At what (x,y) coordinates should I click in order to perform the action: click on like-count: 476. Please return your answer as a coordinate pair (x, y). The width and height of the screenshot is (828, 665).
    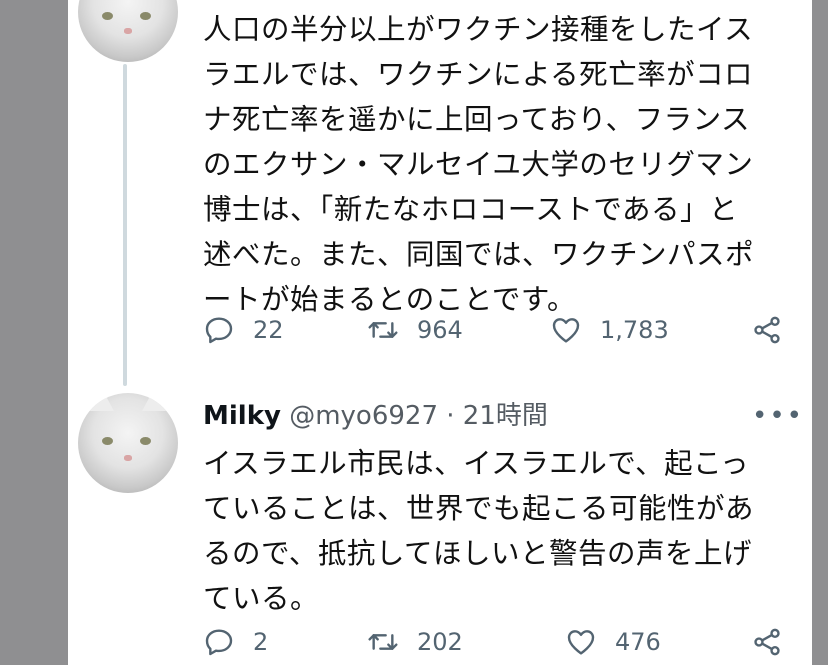
    Looking at the image, I should click on (638, 642).